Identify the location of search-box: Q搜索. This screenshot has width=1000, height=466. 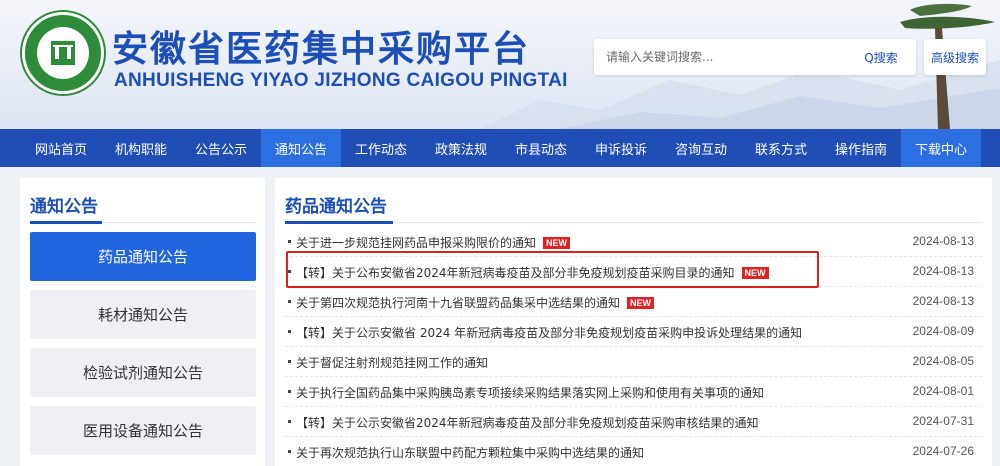
(755, 57).